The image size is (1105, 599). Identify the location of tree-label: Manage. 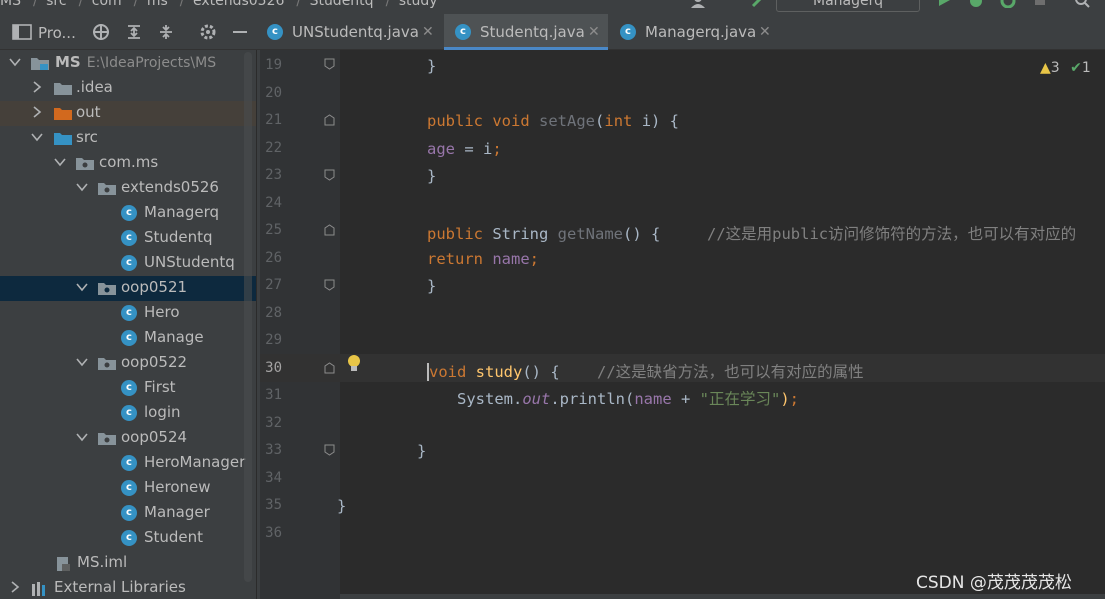
(174, 337).